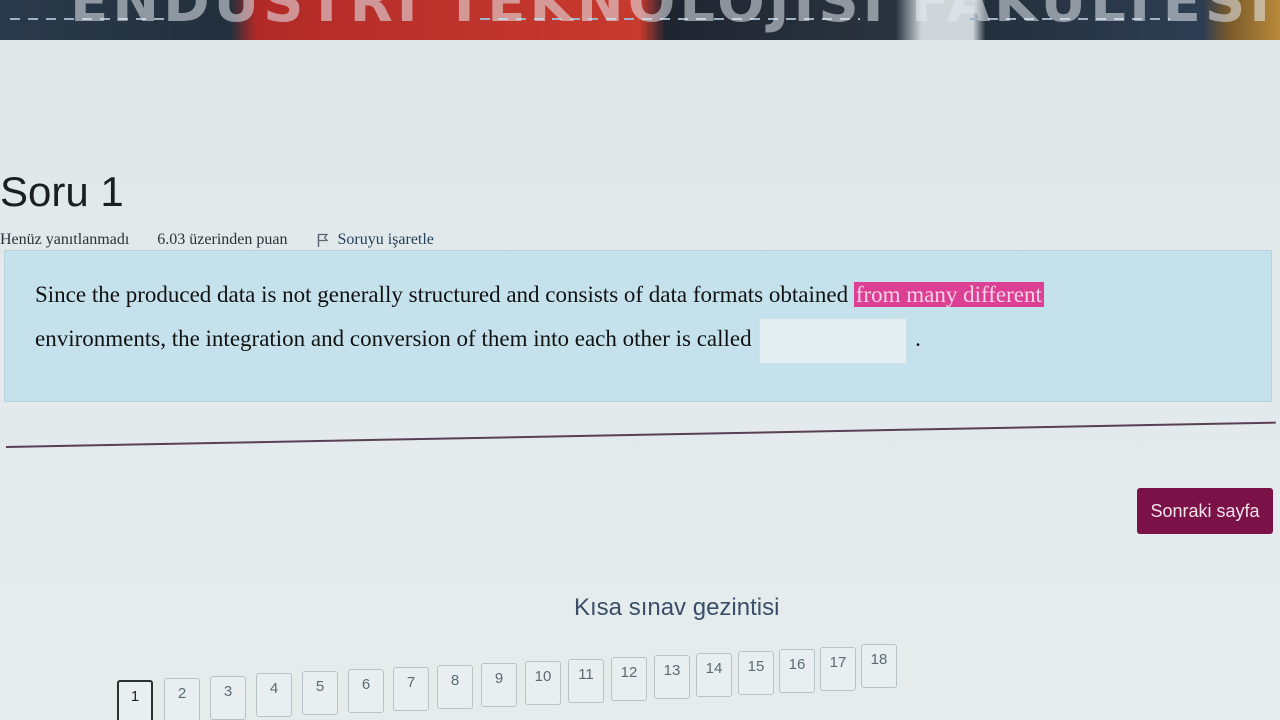 The image size is (1280, 720). Describe the element at coordinates (714, 675) in the screenshot. I see `quiz-nav-item-14: 14` at that location.